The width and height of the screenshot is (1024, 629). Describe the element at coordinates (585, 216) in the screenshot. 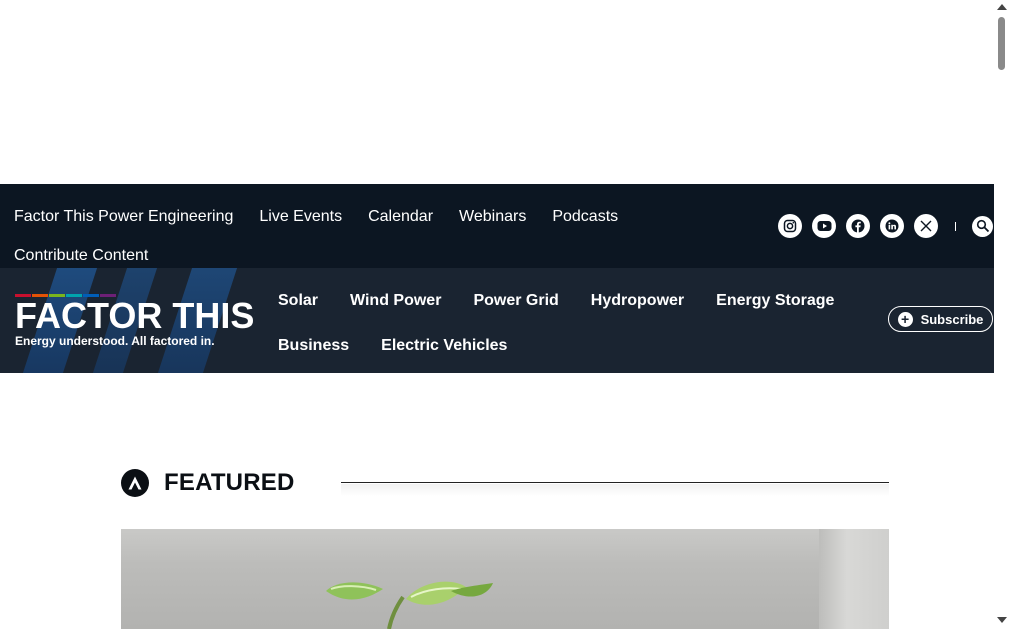

I see `top-nav-podcasts: Podcasts` at that location.